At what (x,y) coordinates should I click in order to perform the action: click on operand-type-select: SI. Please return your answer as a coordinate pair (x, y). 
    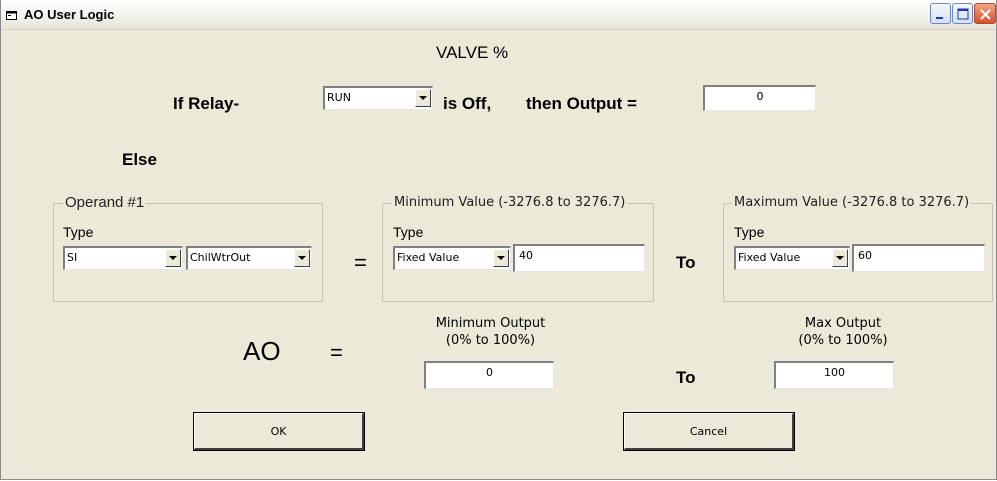
    Looking at the image, I should click on (123, 258).